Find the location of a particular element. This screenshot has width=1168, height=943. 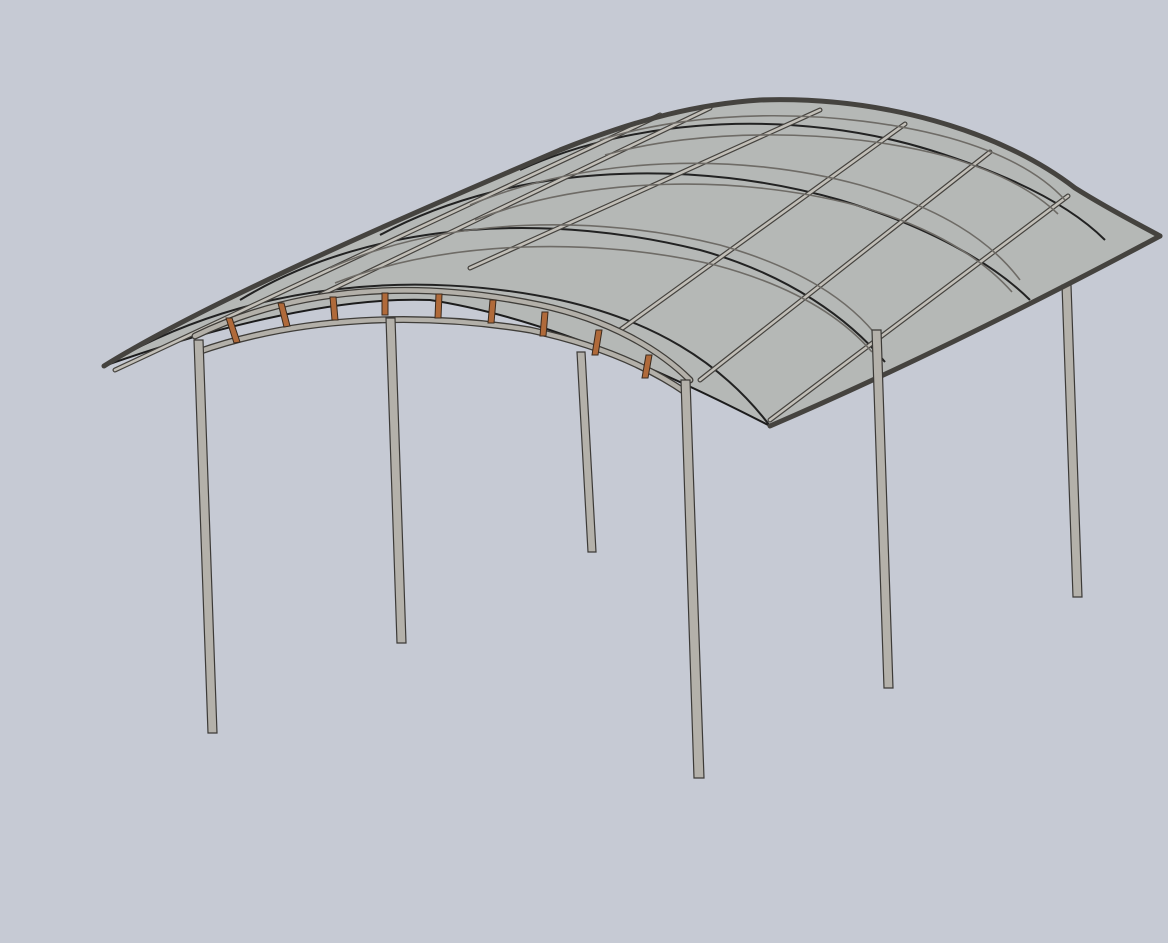

post-front-left is located at coordinates (205, 536).